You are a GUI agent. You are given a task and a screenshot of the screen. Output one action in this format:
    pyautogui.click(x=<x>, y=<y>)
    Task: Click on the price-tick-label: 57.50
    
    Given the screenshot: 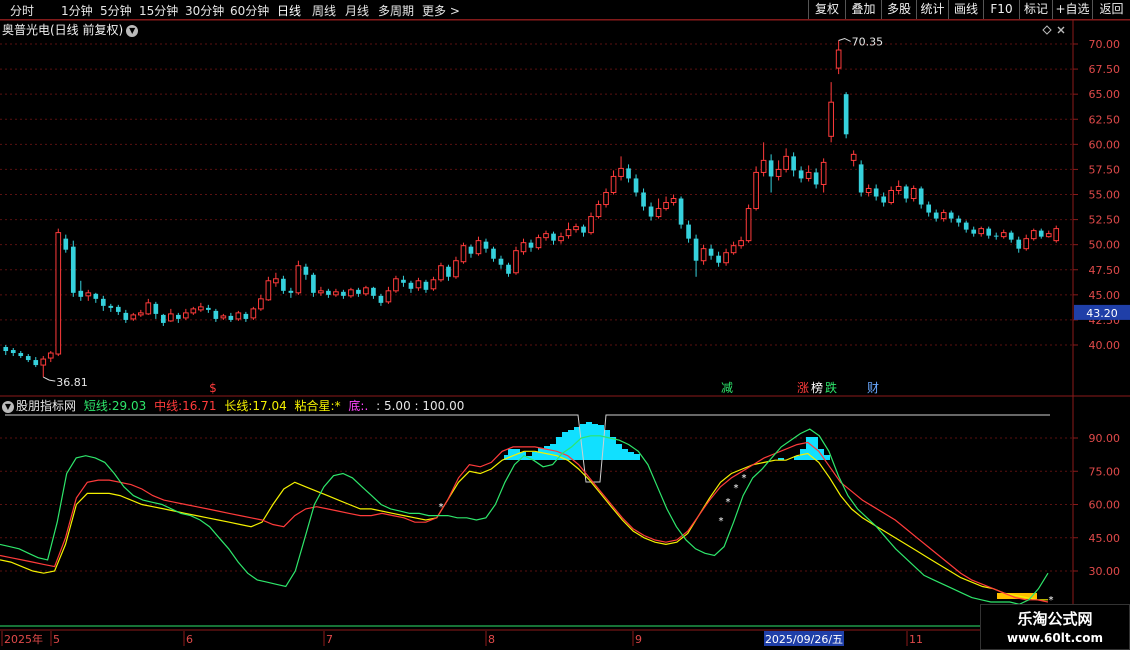 What is the action you would take?
    pyautogui.click(x=1105, y=169)
    